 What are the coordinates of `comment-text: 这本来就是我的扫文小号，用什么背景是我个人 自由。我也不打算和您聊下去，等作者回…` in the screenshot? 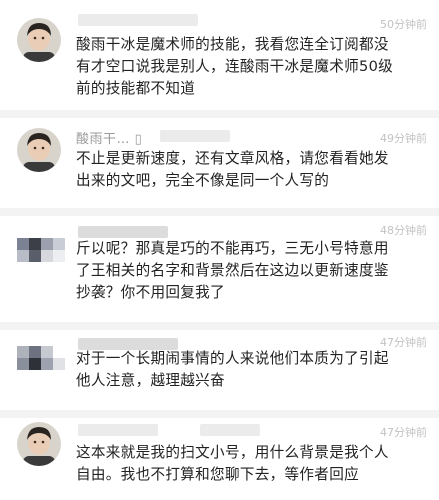 It's located at (232, 463).